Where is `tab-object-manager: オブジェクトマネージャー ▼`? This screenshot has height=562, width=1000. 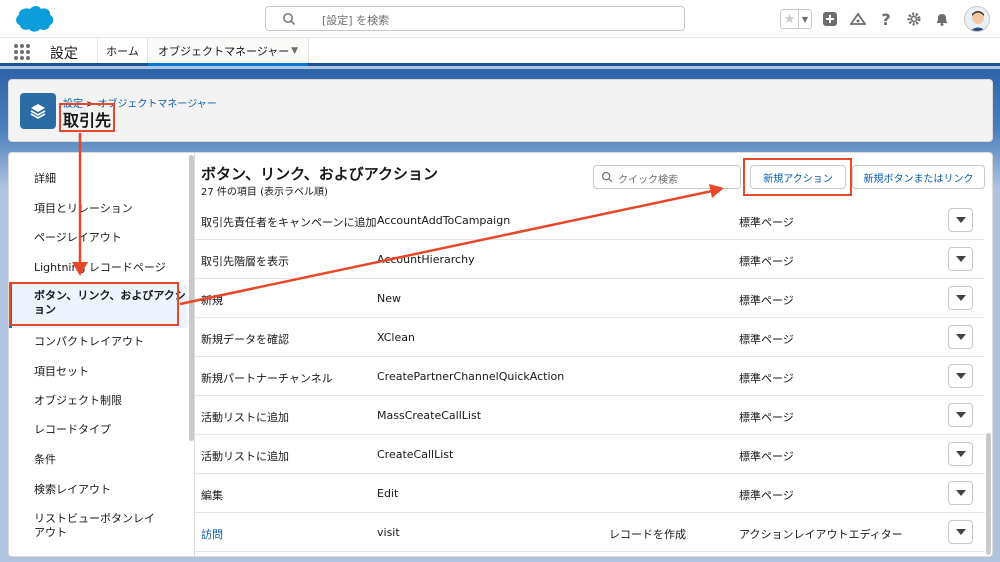 tab-object-manager: オブジェクトマネージャー ▼ is located at coordinates (228, 52).